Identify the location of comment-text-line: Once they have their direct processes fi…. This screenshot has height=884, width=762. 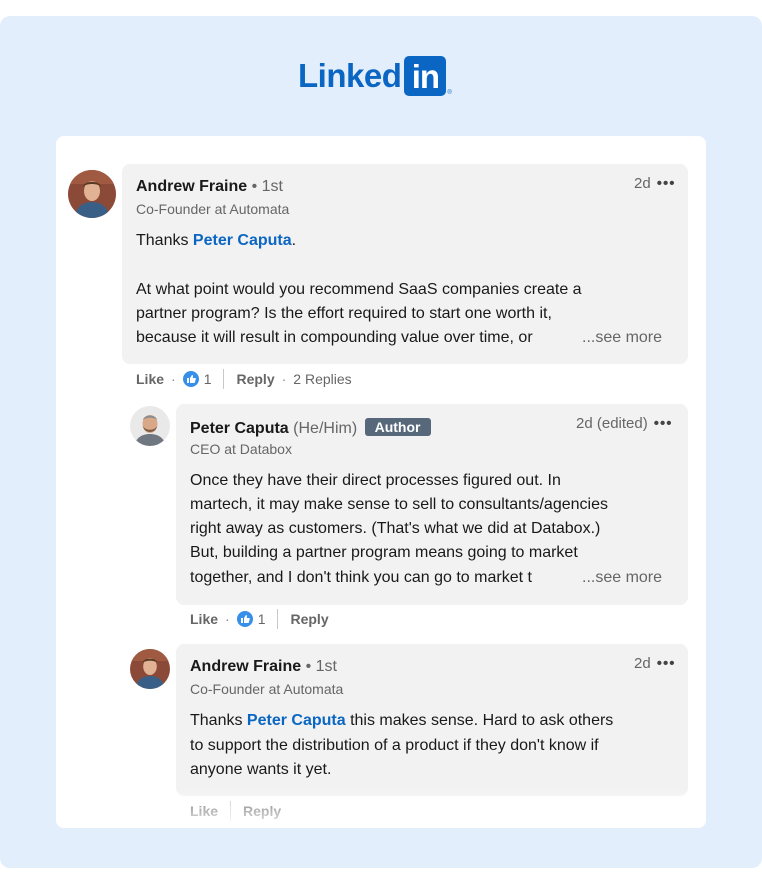
(375, 480).